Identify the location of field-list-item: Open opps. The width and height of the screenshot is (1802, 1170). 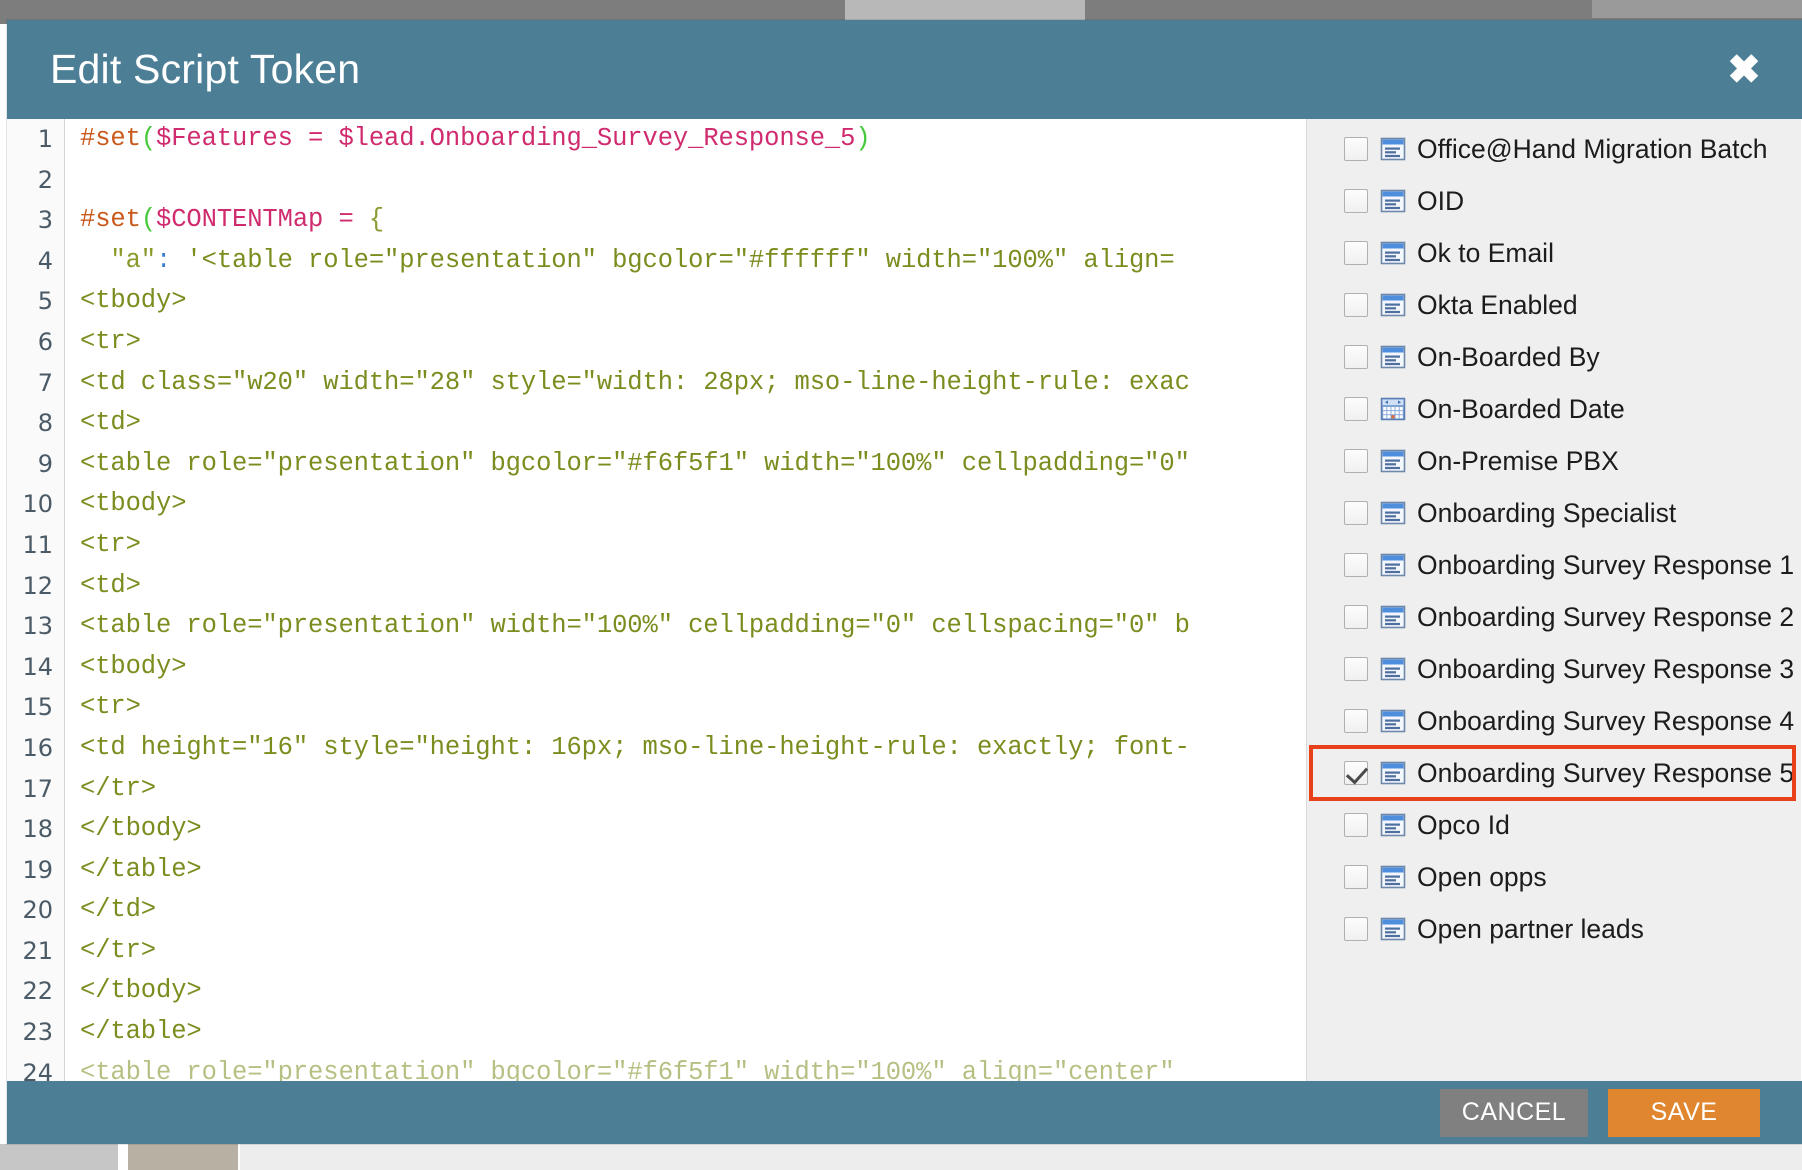
(1554, 877).